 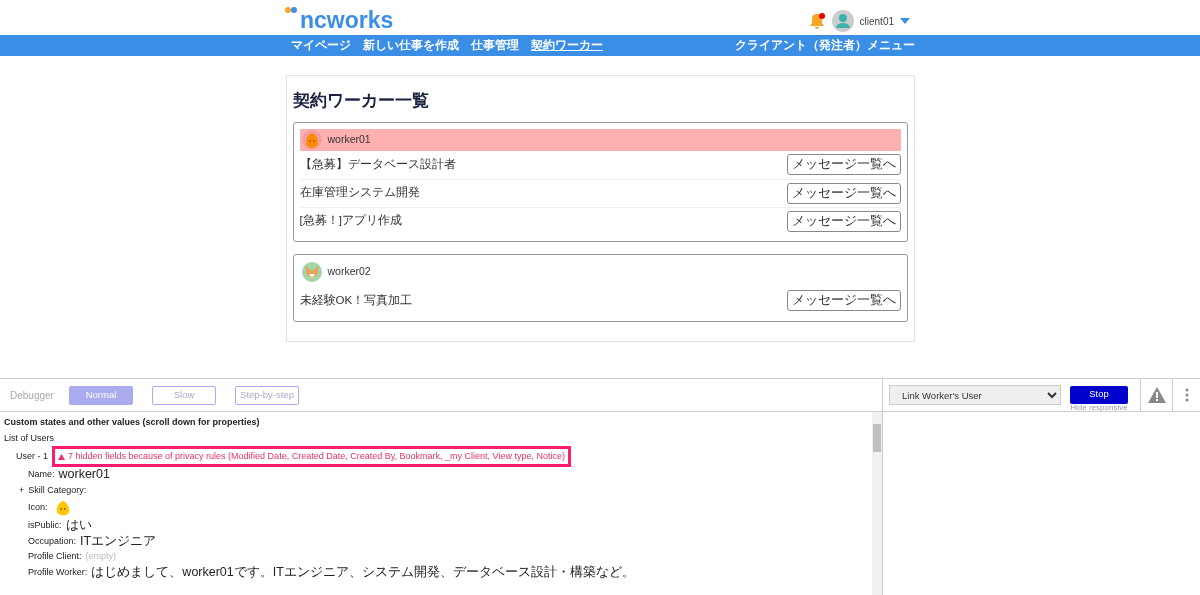 What do you see at coordinates (84, 475) in the screenshot?
I see `field-value: worker01` at bounding box center [84, 475].